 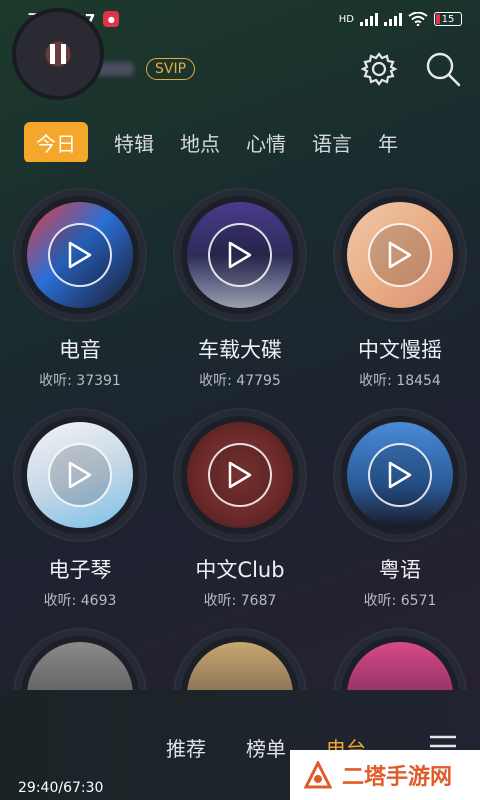 What do you see at coordinates (61, 788) in the screenshot?
I see `playback-time: 29:40/67:30` at bounding box center [61, 788].